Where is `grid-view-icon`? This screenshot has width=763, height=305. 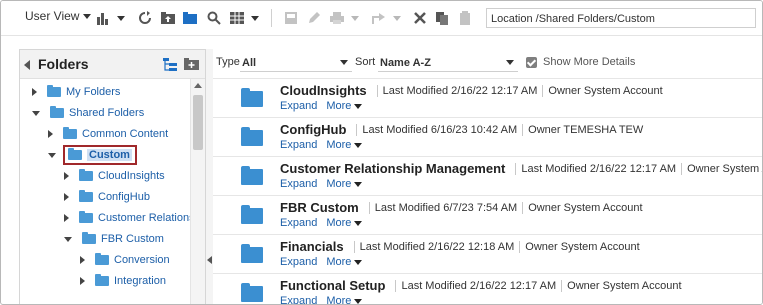
grid-view-icon is located at coordinates (237, 18).